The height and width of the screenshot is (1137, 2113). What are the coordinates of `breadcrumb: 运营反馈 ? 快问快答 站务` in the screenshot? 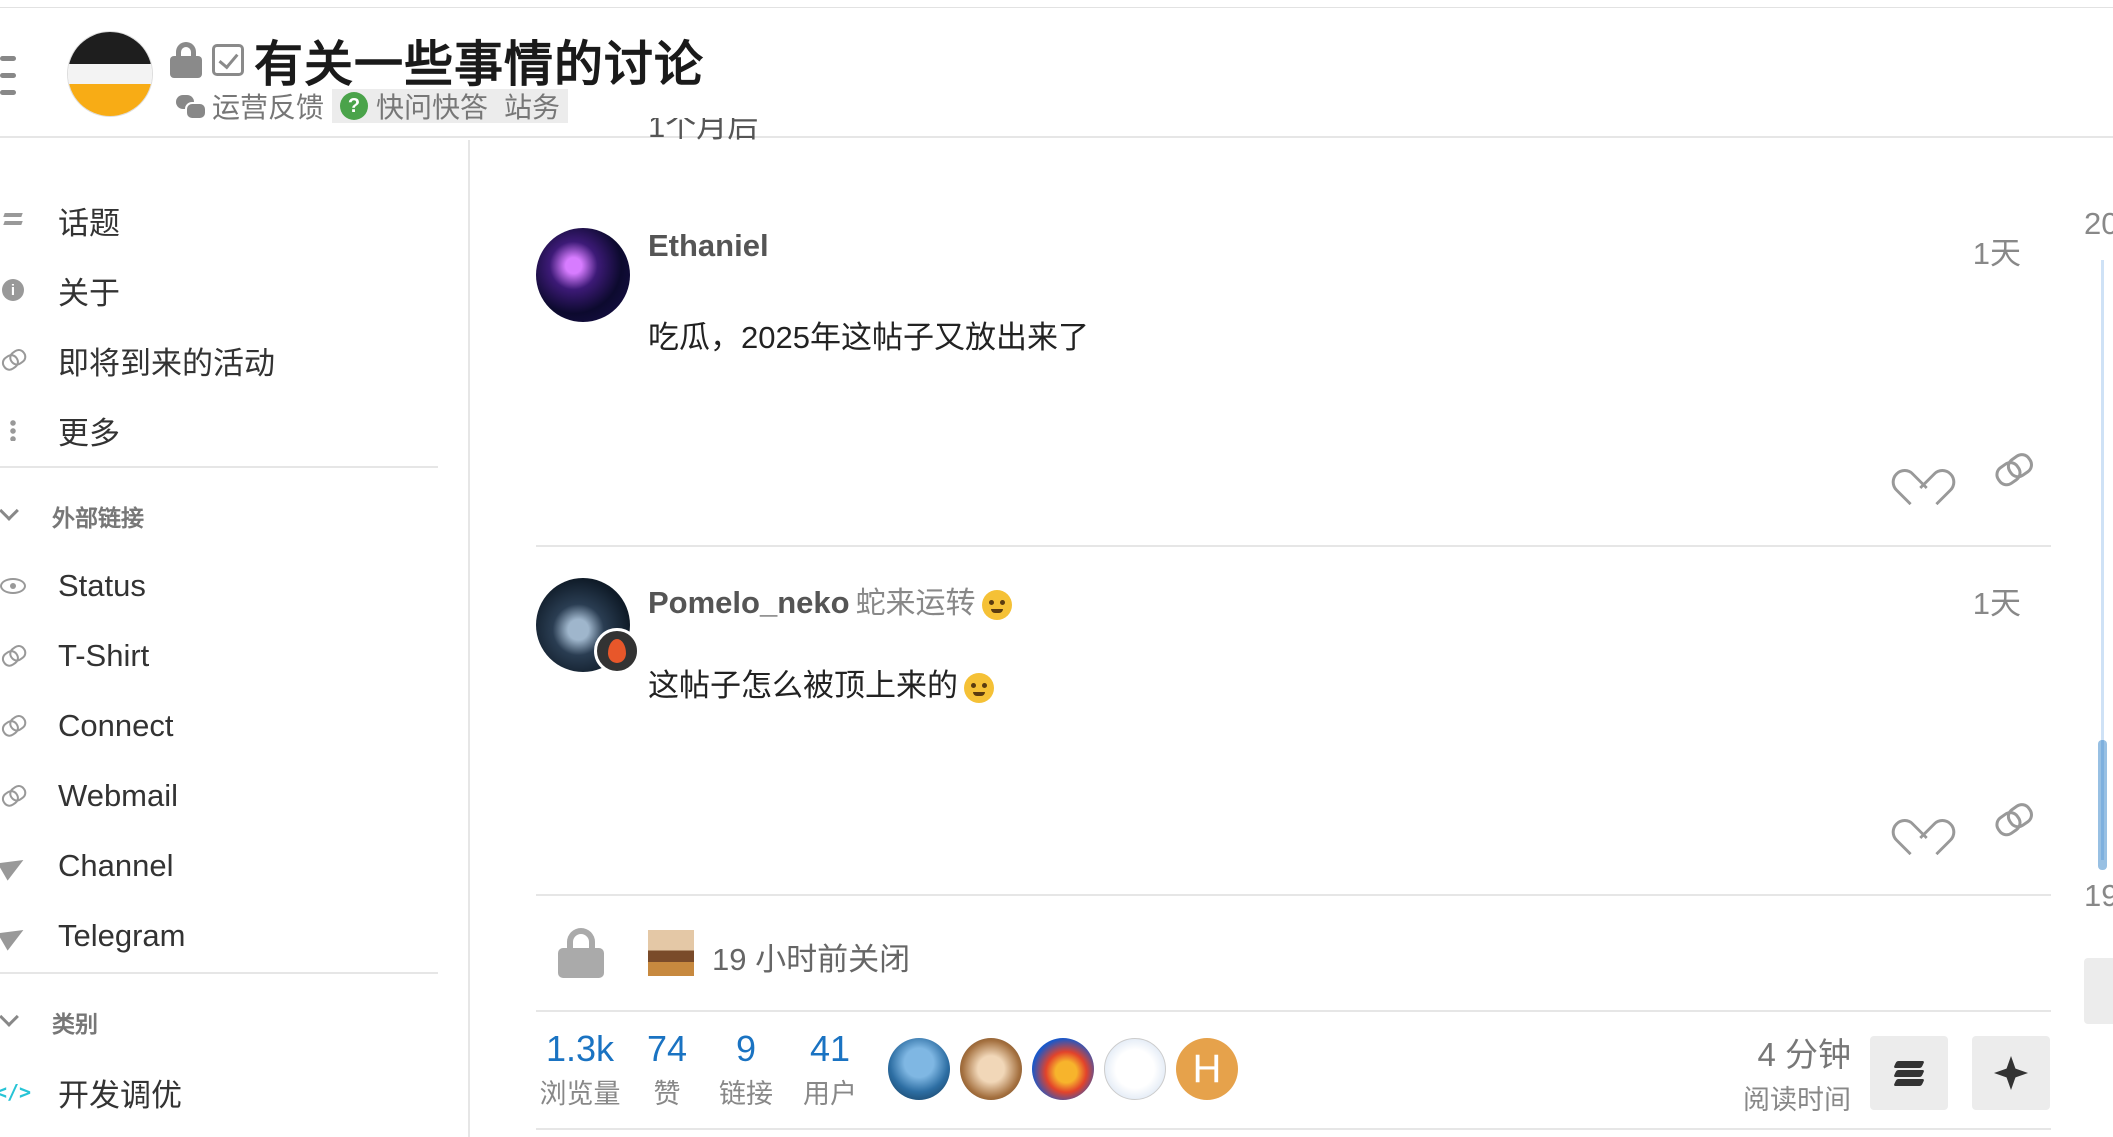 It's located at (368, 106).